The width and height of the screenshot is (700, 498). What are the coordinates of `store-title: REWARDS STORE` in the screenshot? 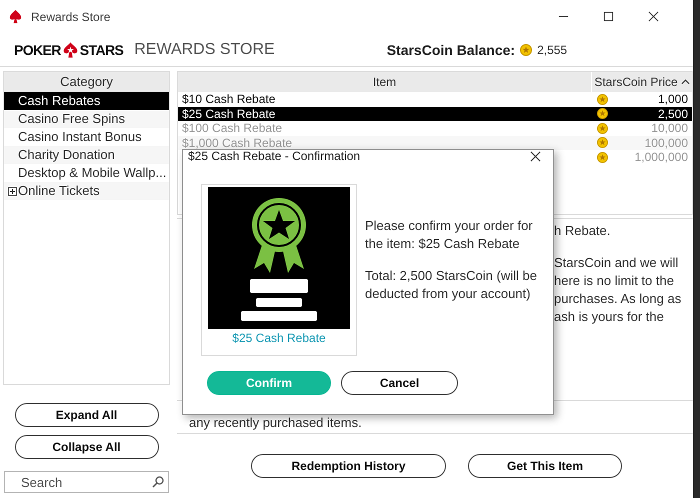 It's located at (204, 49).